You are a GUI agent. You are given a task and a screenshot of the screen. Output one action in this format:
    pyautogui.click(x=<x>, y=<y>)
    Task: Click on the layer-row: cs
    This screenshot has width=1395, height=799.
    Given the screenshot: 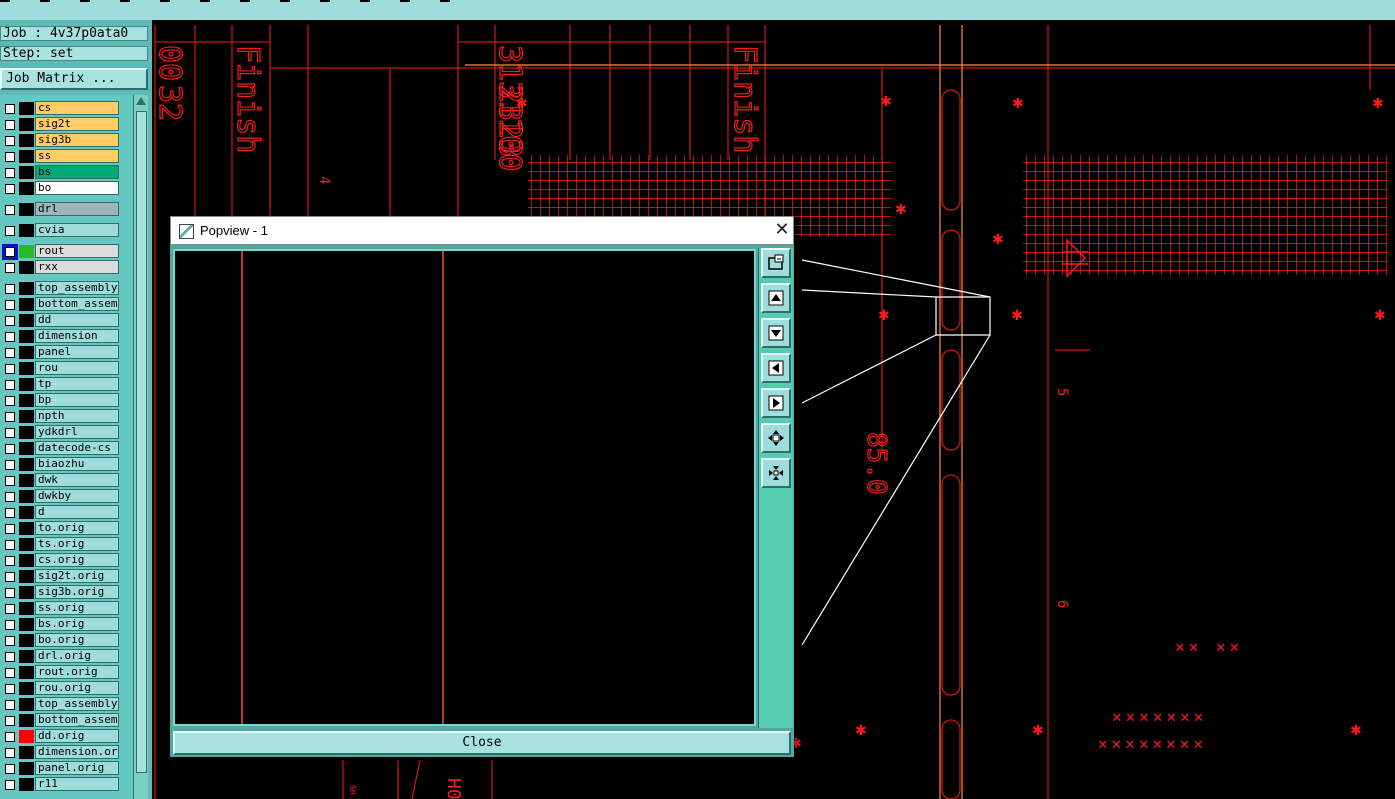 What is the action you would take?
    pyautogui.click(x=60, y=108)
    